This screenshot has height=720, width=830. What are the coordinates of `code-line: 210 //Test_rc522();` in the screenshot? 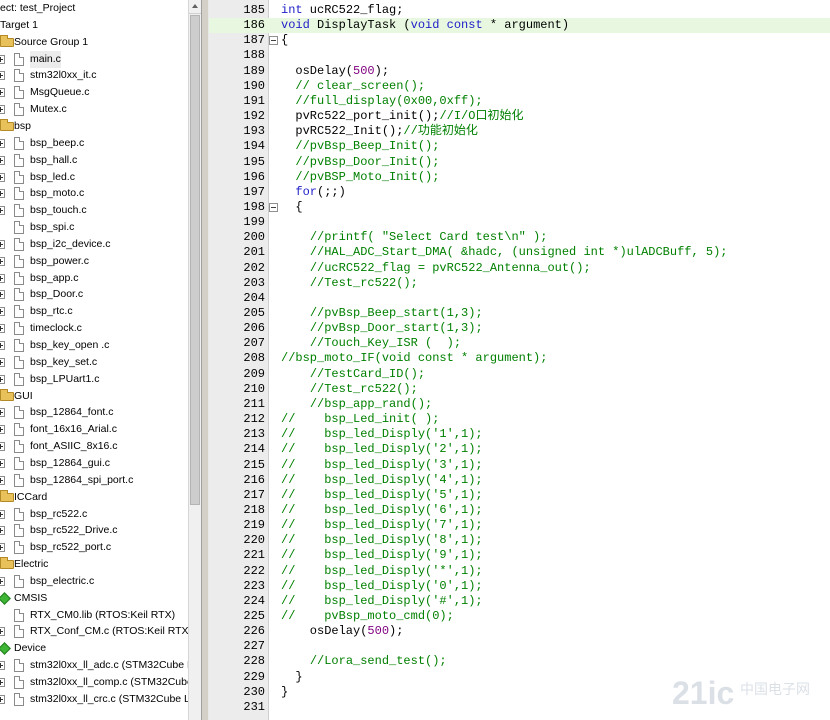 It's located at (519, 389).